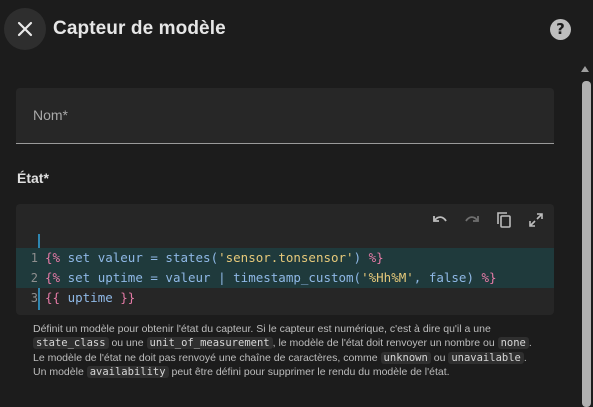 Image resolution: width=593 pixels, height=407 pixels. I want to click on helper-text: ou une, so click(127, 343).